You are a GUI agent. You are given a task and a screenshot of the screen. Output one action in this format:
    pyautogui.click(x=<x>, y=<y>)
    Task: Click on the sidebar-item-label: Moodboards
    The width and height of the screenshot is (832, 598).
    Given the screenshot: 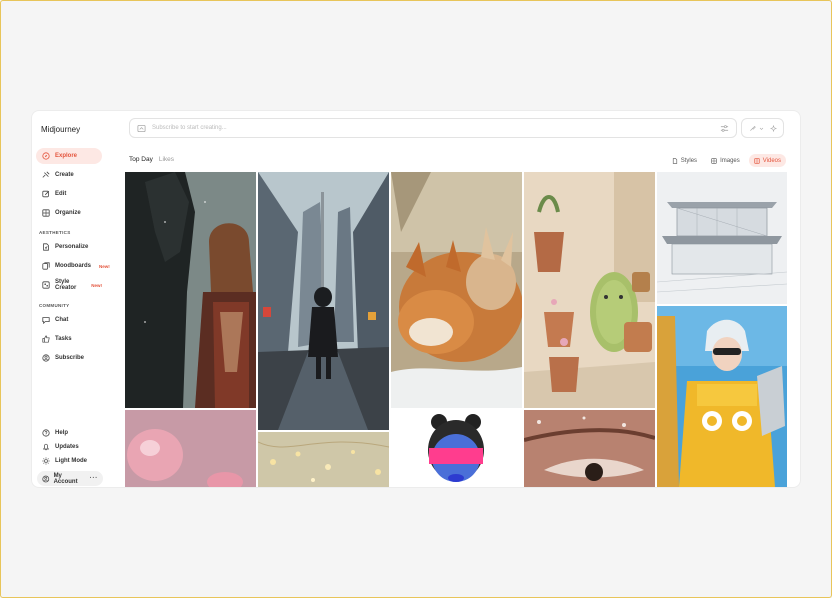 What is the action you would take?
    pyautogui.click(x=73, y=266)
    